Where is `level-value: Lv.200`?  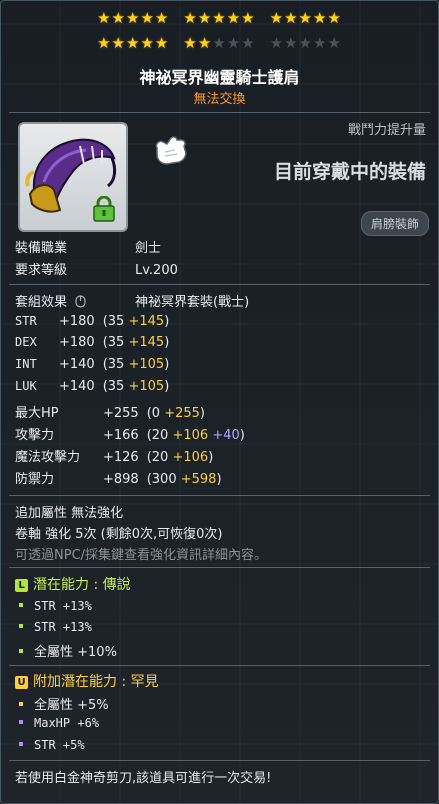 level-value: Lv.200 is located at coordinates (156, 270).